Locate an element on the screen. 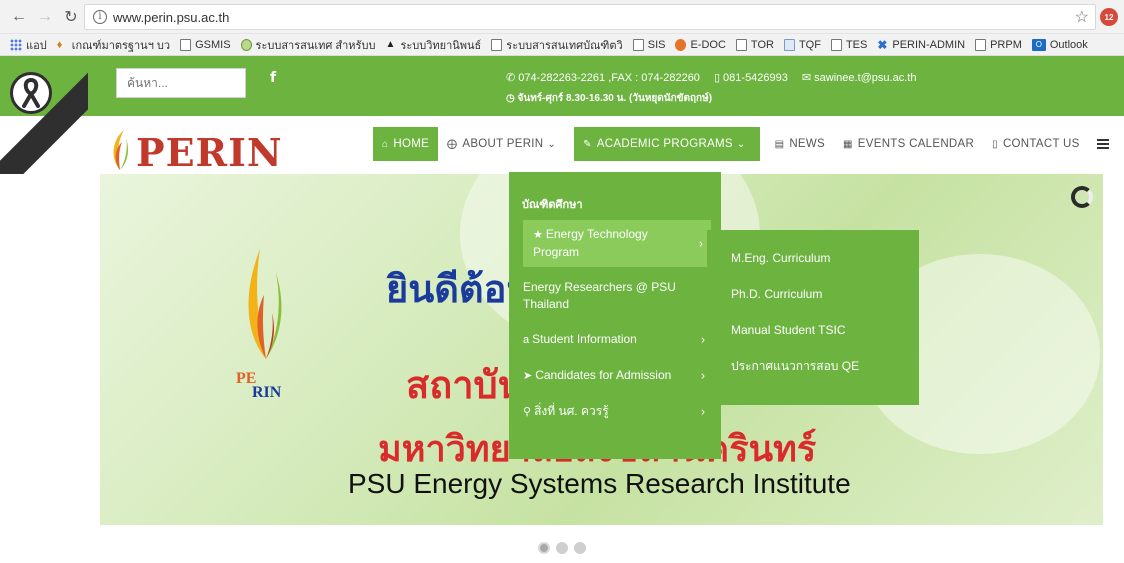 This screenshot has height=563, width=1124. dropdown-label: Energy Researchers @ PSU Thailand is located at coordinates (599, 295).